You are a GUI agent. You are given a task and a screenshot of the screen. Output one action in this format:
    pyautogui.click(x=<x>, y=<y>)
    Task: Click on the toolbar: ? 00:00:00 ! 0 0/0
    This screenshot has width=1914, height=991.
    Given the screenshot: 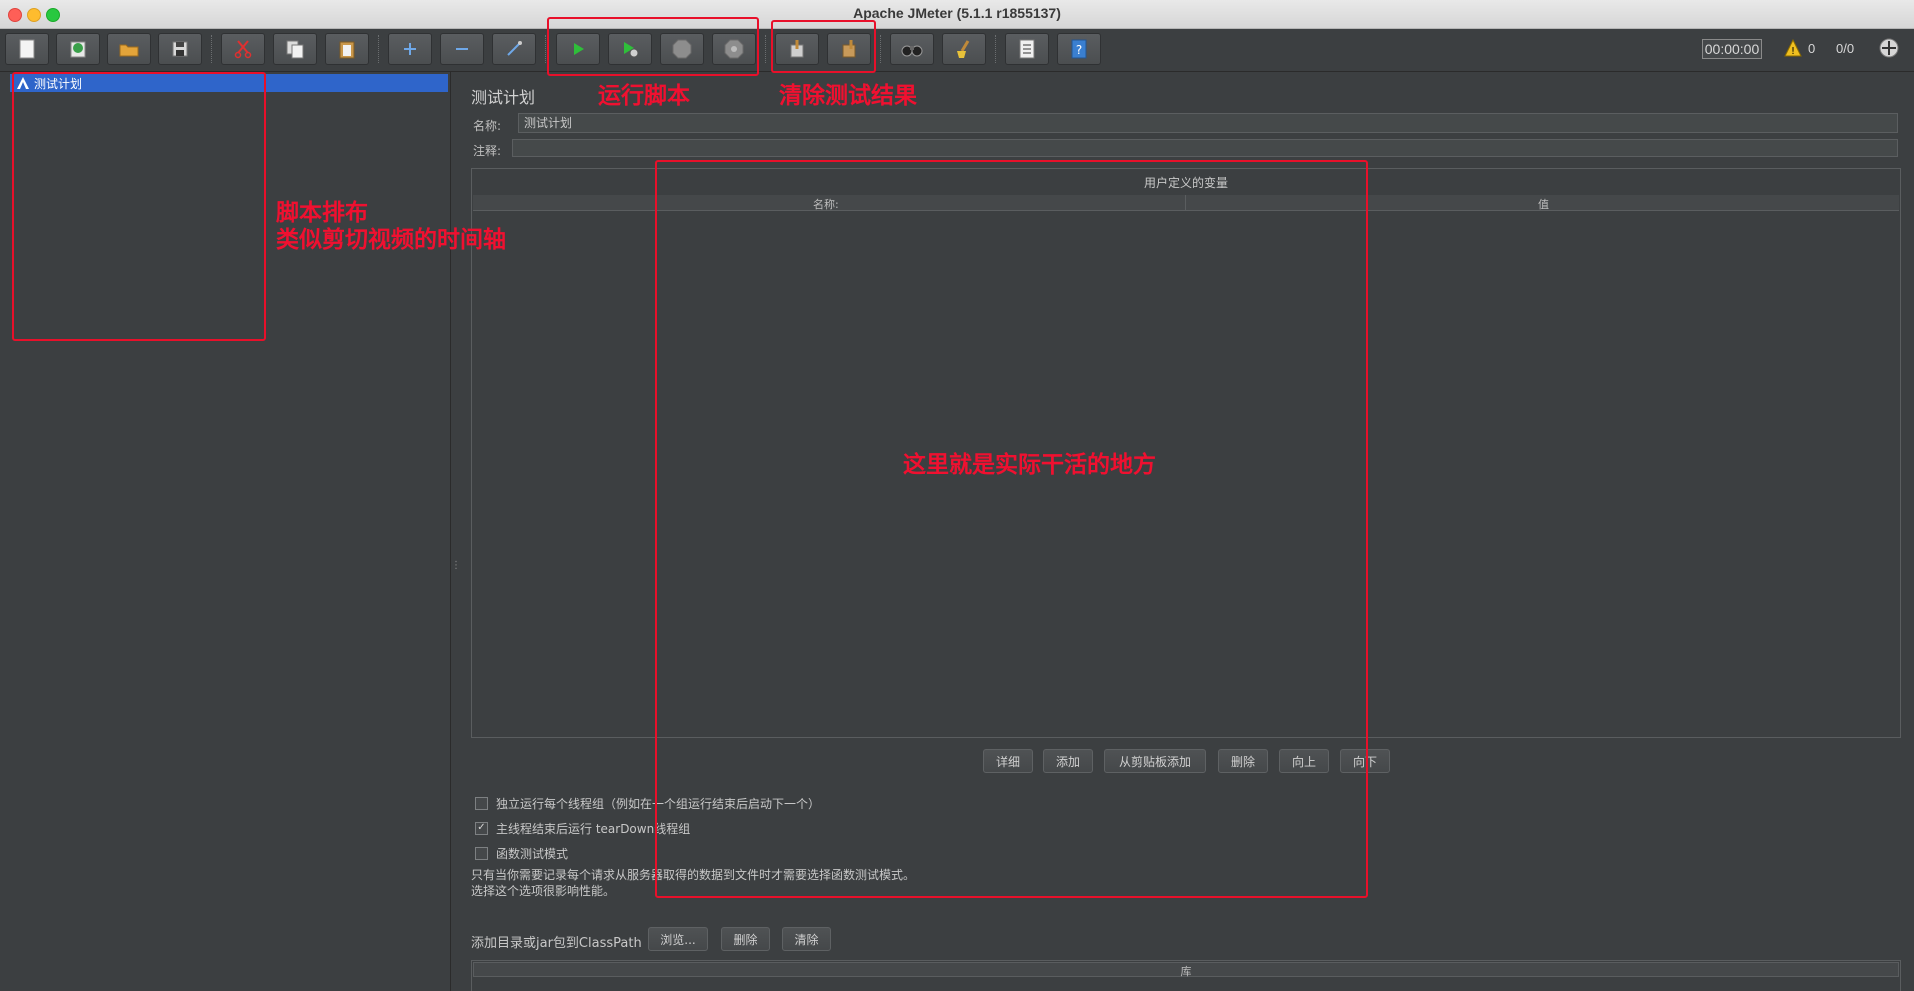 What is the action you would take?
    pyautogui.click(x=957, y=50)
    